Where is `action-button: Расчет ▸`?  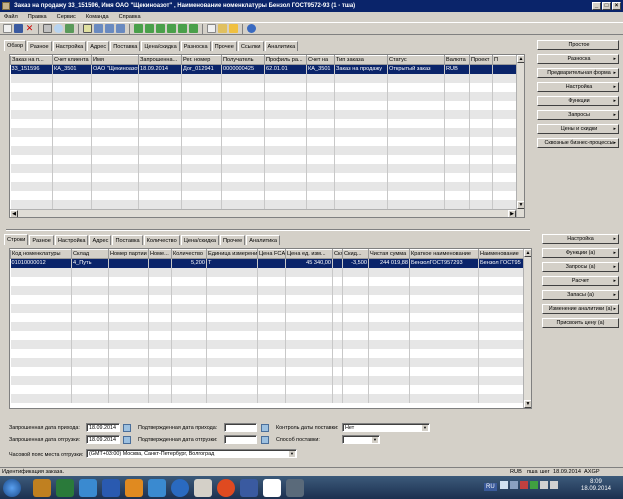 action-button: Расчет ▸ is located at coordinates (580, 281).